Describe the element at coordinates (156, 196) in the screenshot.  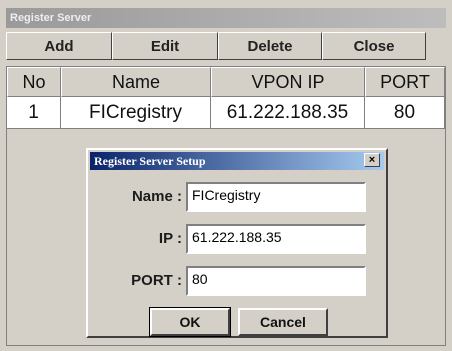
I see `name-label: Name :` at that location.